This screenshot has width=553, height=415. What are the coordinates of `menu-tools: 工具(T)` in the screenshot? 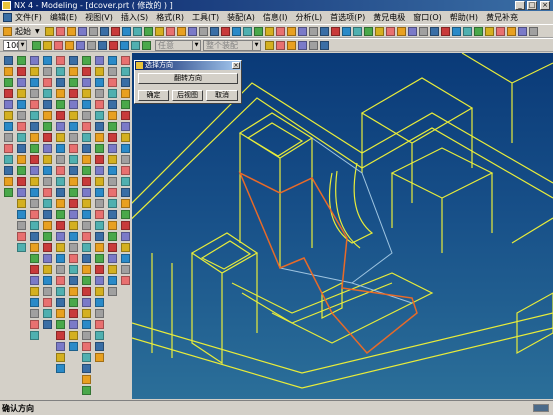 It's located at (205, 18).